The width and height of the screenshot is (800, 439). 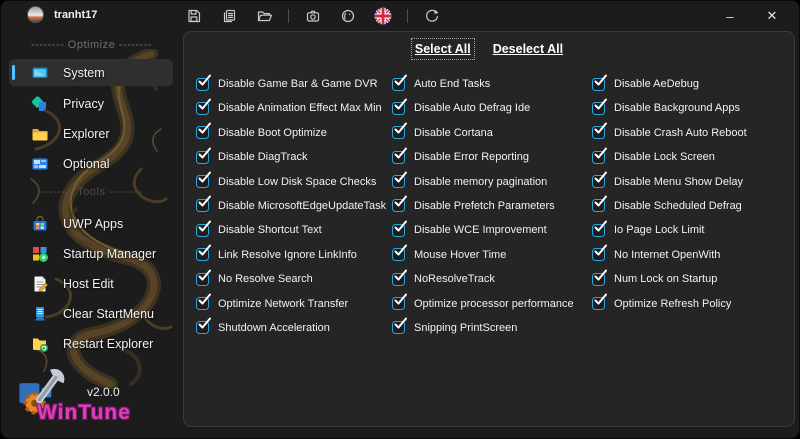 What do you see at coordinates (91, 163) in the screenshot?
I see `sidebar-item-optional: Optional` at bounding box center [91, 163].